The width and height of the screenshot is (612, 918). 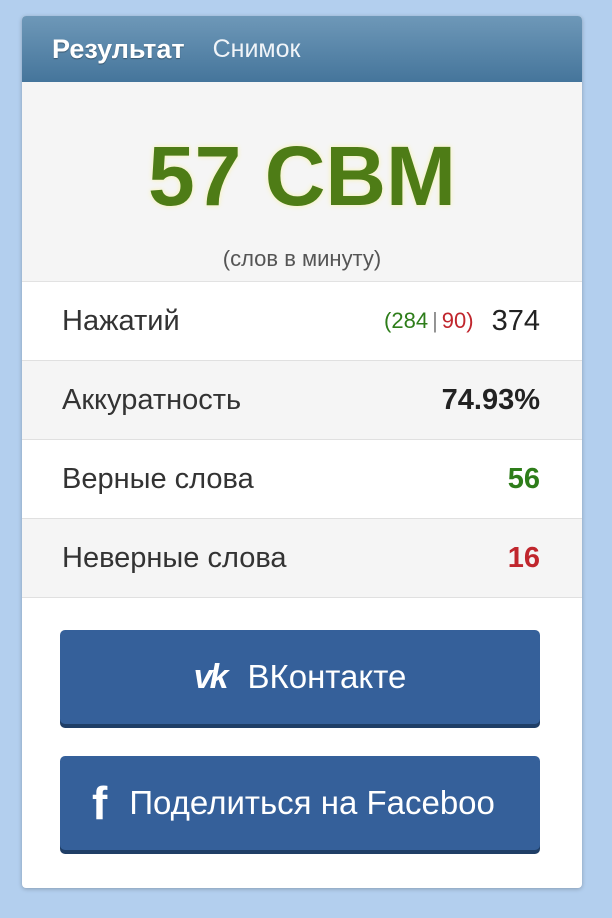 What do you see at coordinates (302, 176) in the screenshot?
I see `wpm-value: 57 СВМ` at bounding box center [302, 176].